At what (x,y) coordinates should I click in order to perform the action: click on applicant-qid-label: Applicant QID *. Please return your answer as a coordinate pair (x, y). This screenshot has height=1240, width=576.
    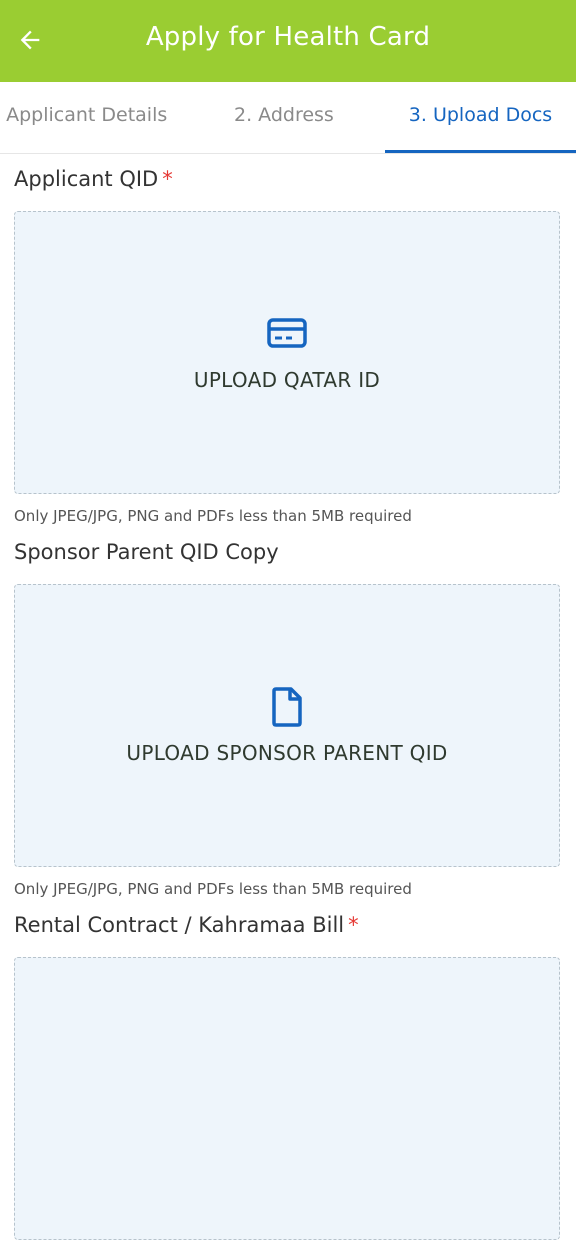
    Looking at the image, I should click on (93, 179).